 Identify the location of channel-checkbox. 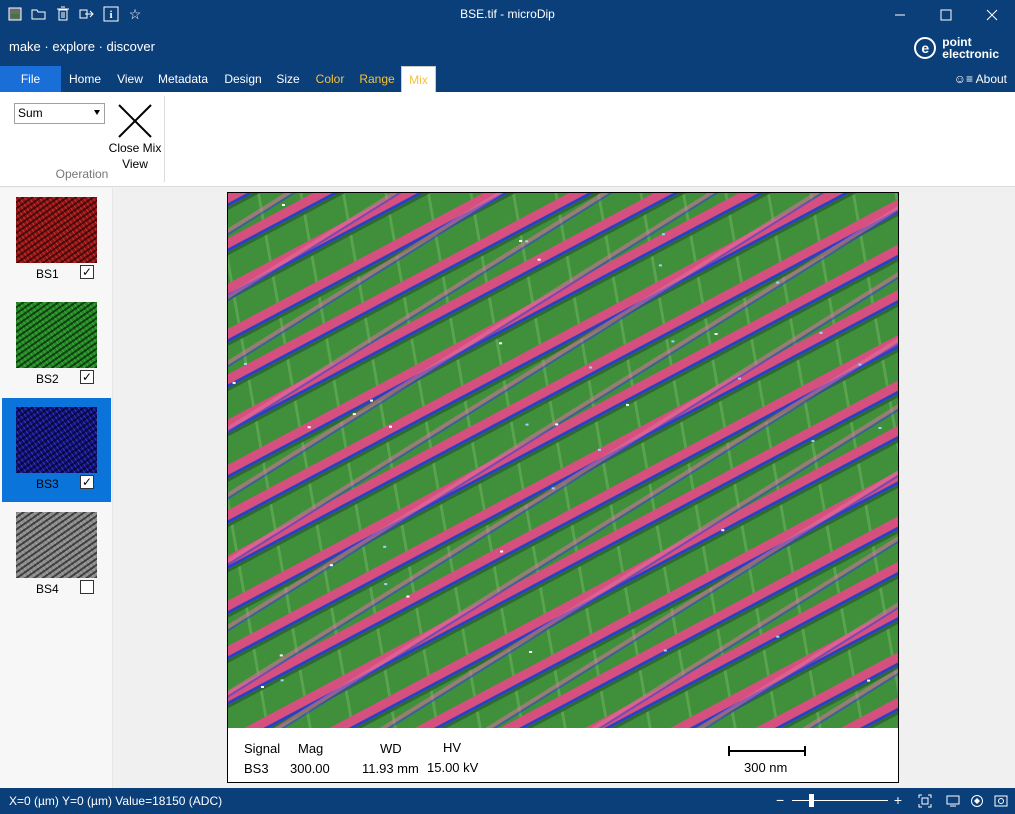
(87, 587).